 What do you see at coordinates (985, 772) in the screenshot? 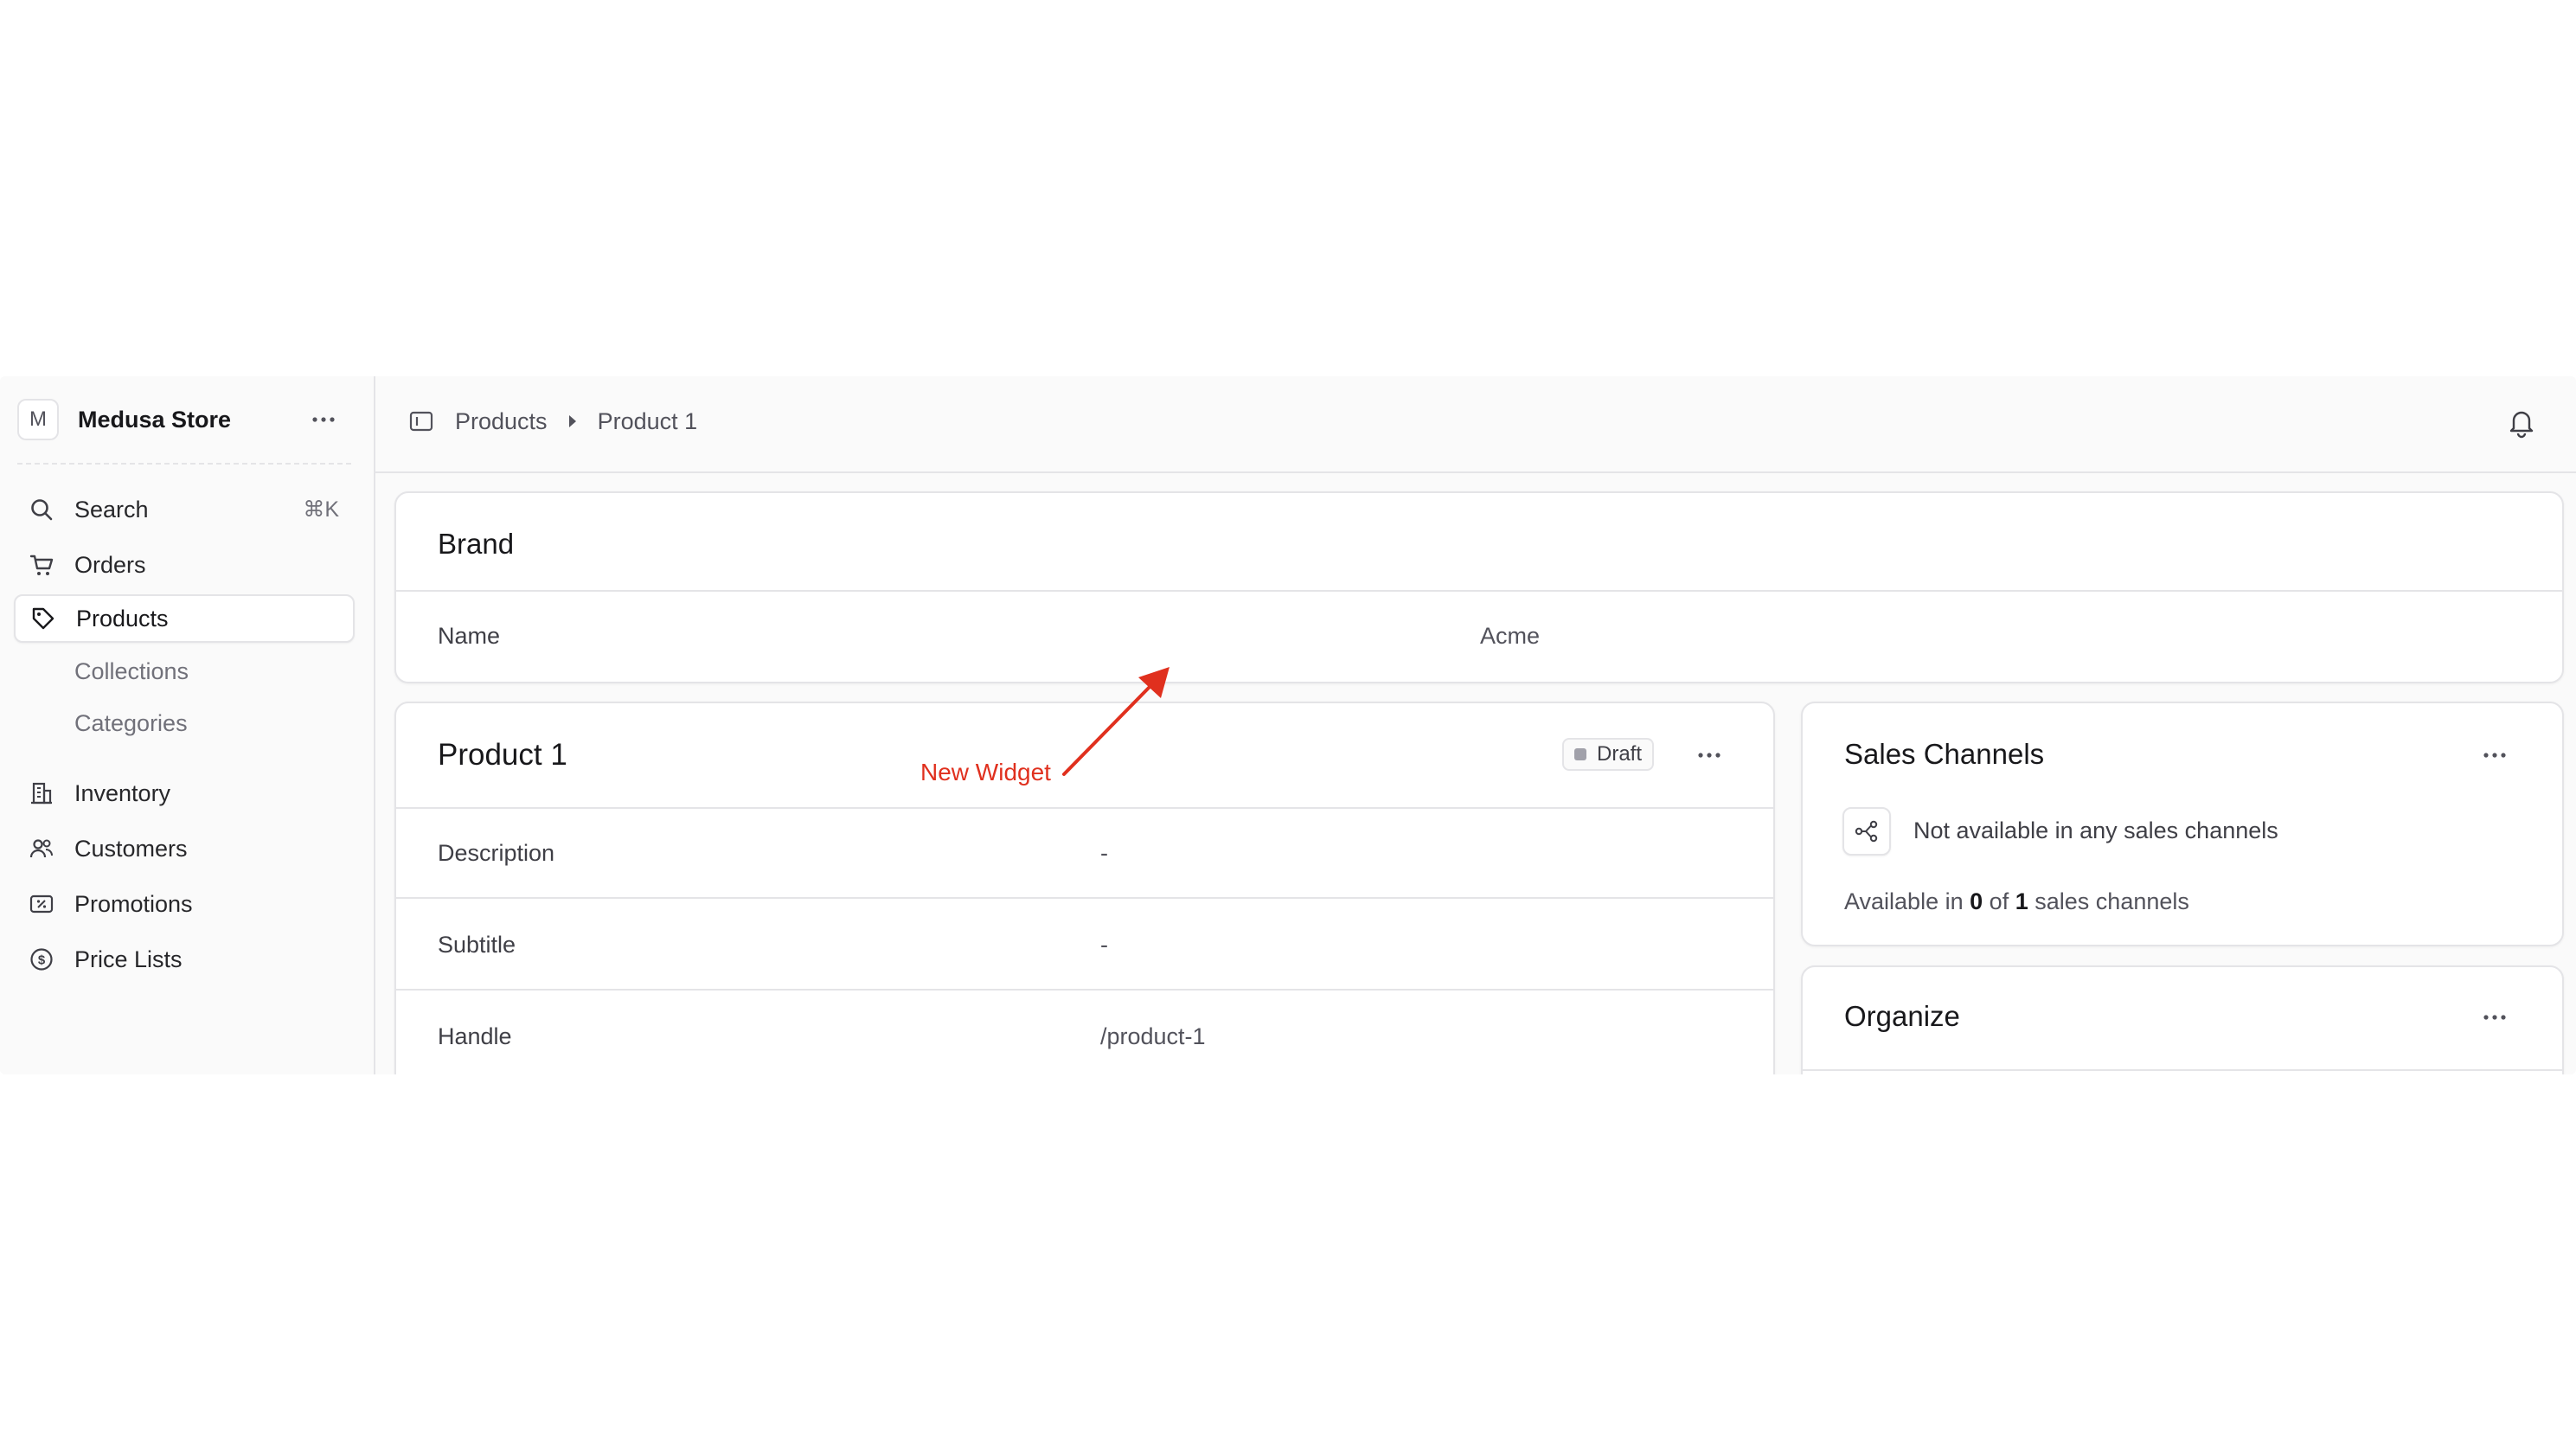
I see `annotation-label: New Widget` at bounding box center [985, 772].